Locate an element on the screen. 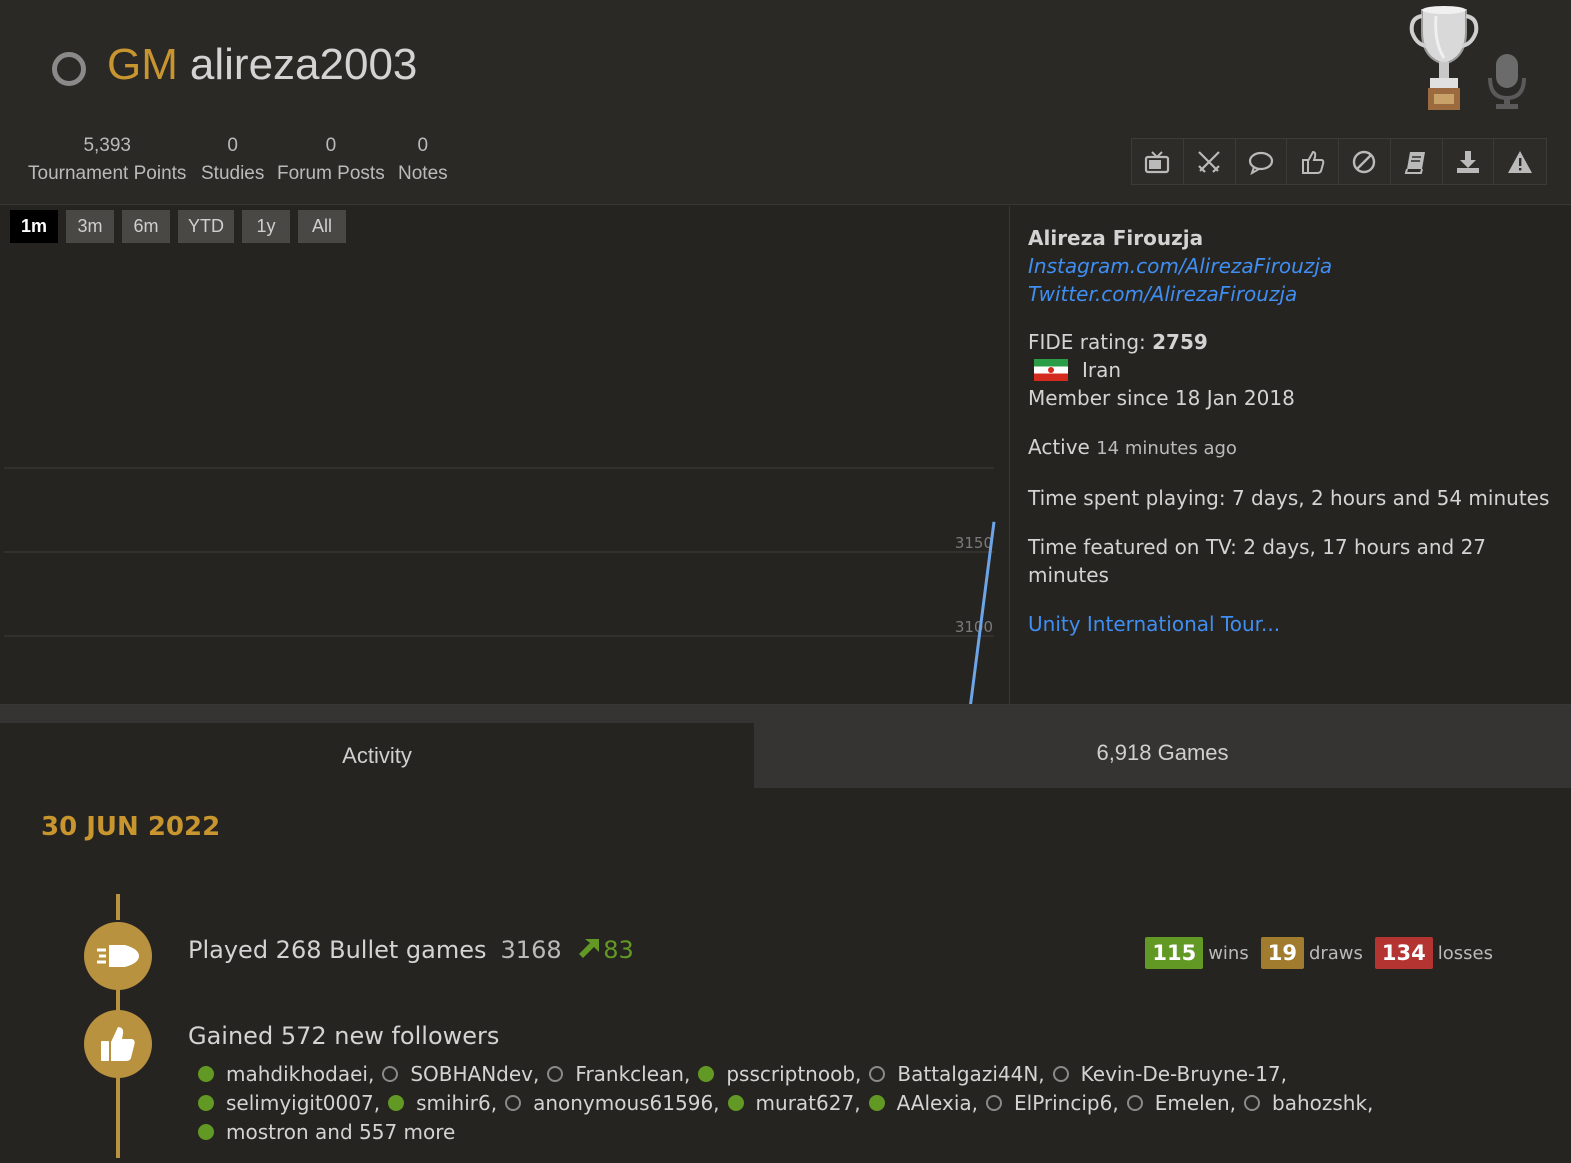  rating-series-line is located at coordinates (982, 612).